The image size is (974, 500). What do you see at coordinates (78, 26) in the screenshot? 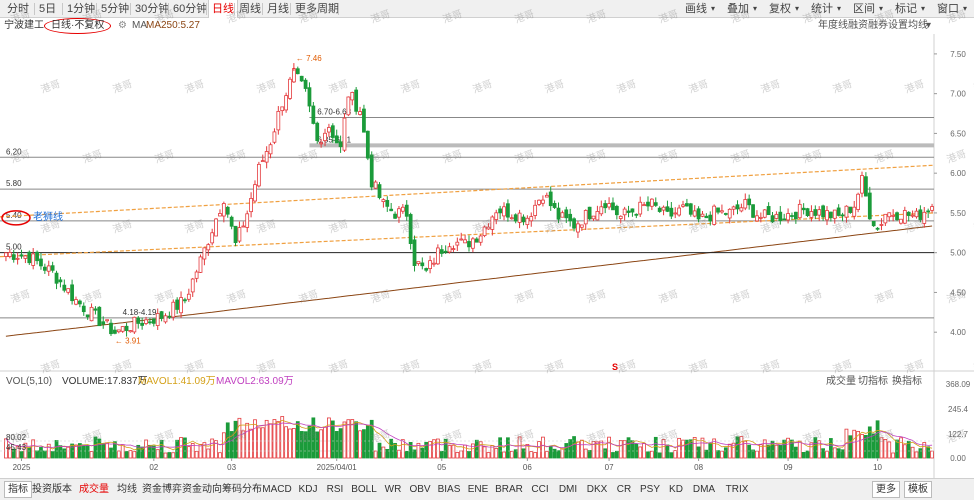
I see `period-label: 日线·不复权` at bounding box center [78, 26].